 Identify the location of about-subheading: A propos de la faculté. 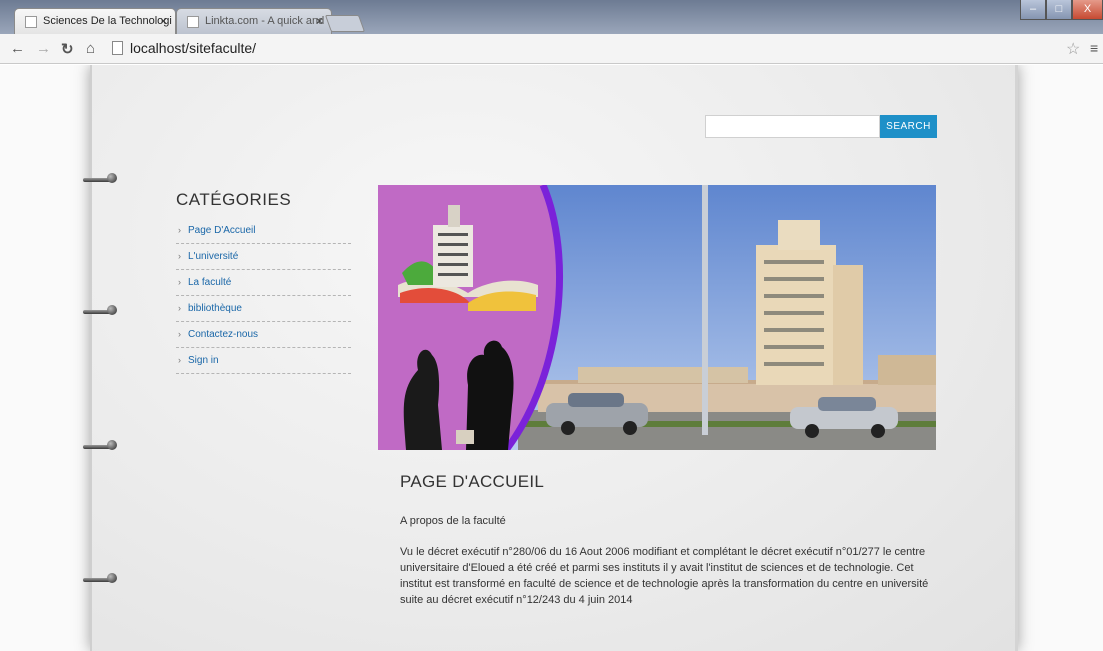
(453, 521).